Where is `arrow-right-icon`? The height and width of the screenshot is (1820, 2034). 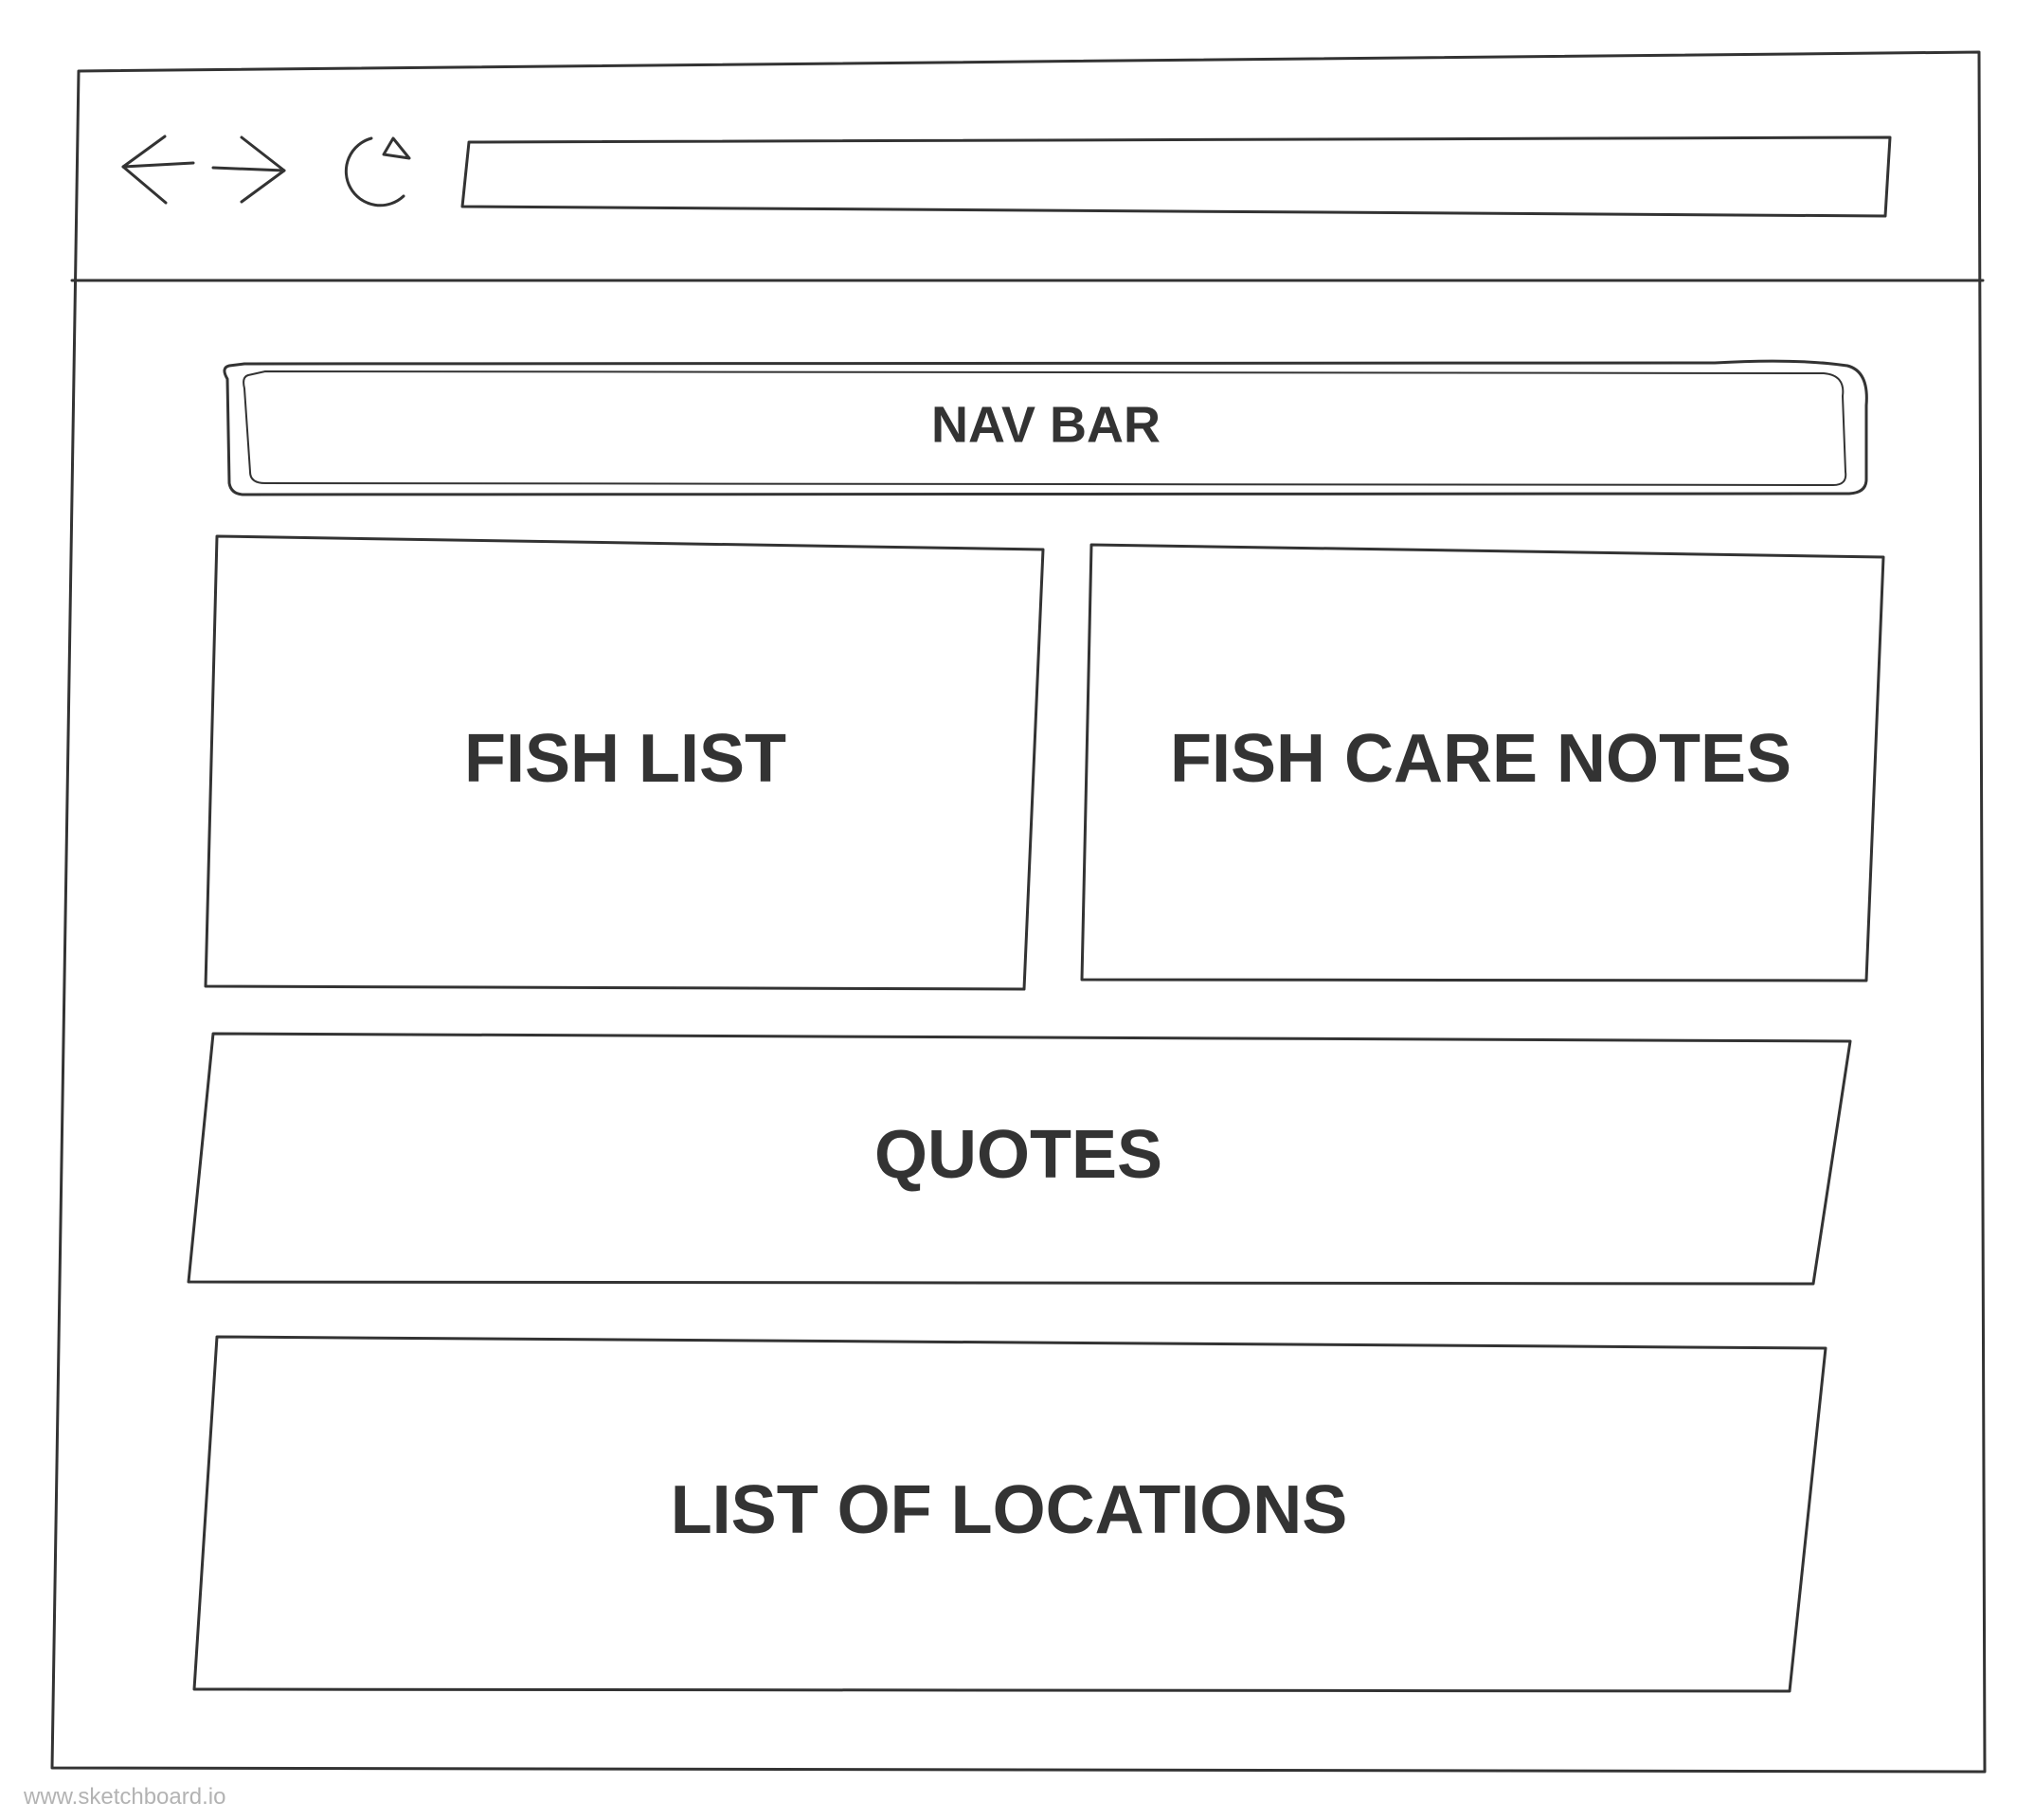 arrow-right-icon is located at coordinates (248, 169).